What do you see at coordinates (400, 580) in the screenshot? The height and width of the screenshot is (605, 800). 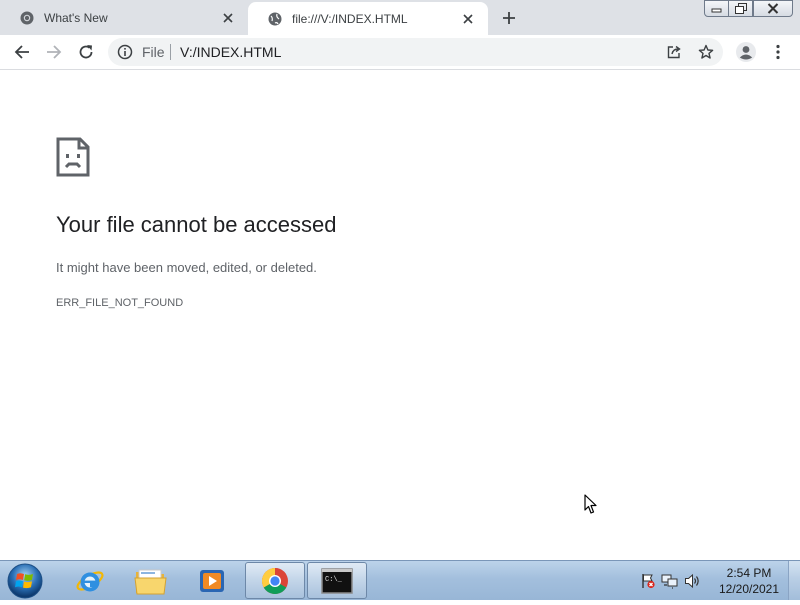 I see `taskbar: C:\_ 2:54 PM 12/20/2021` at bounding box center [400, 580].